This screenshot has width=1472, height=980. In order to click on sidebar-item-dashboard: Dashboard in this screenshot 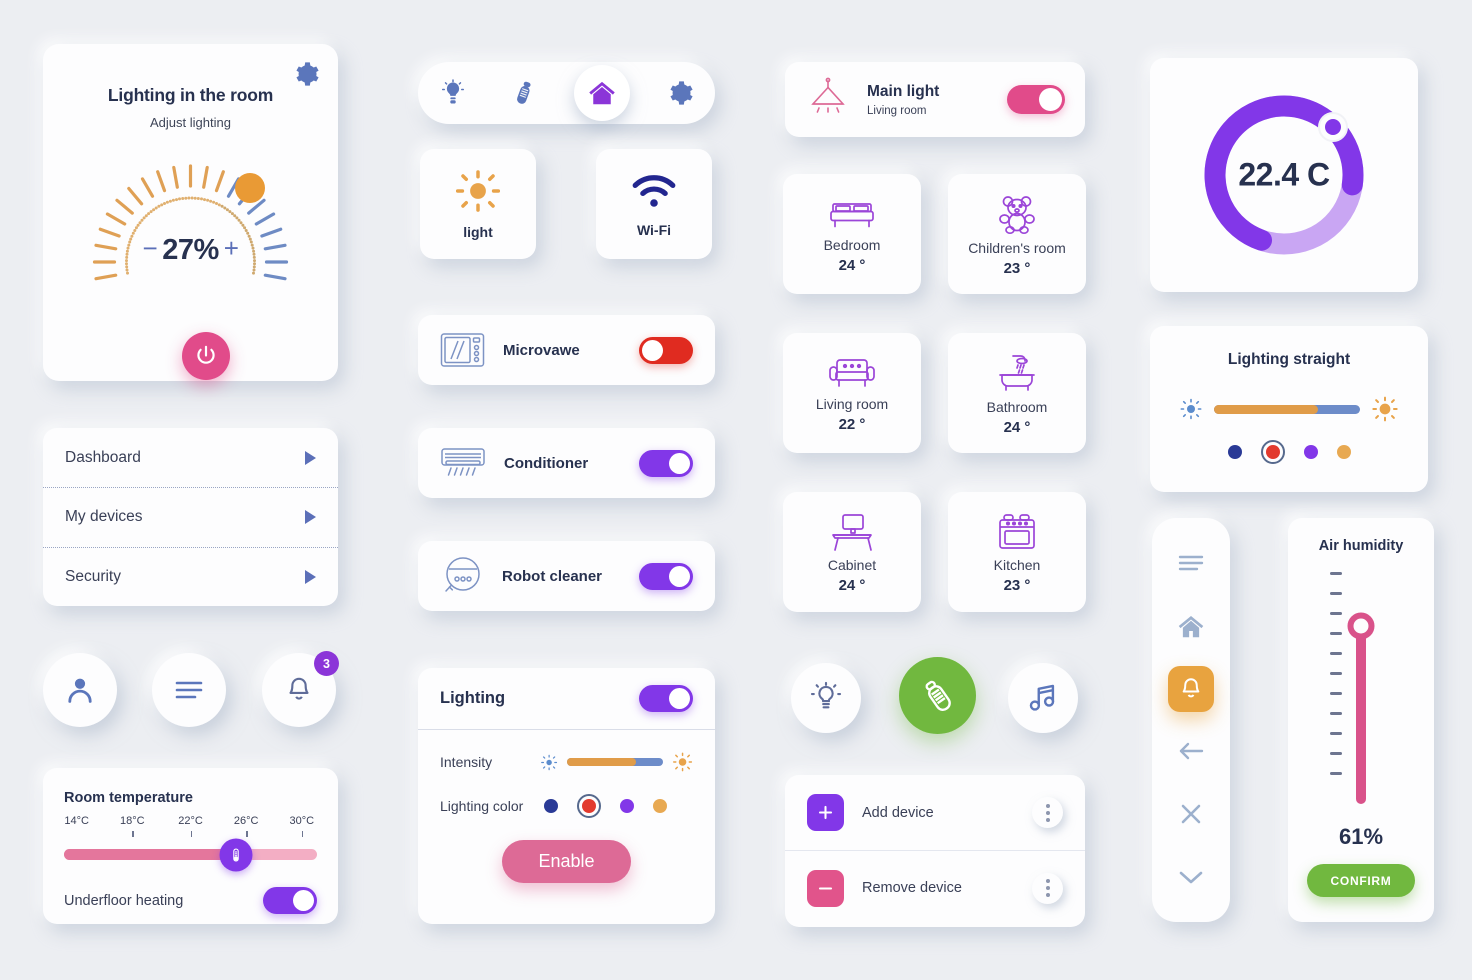, I will do `click(190, 457)`.